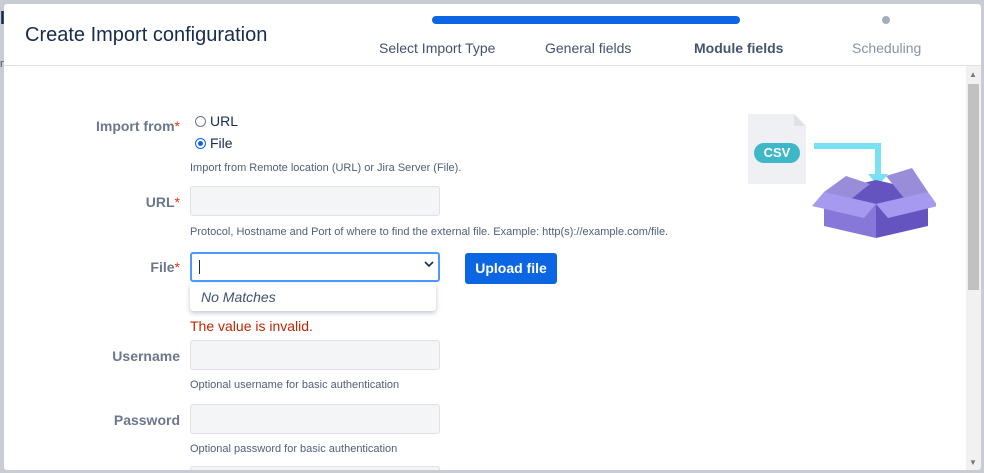 This screenshot has width=984, height=473. I want to click on url-label: URL*, so click(162, 202).